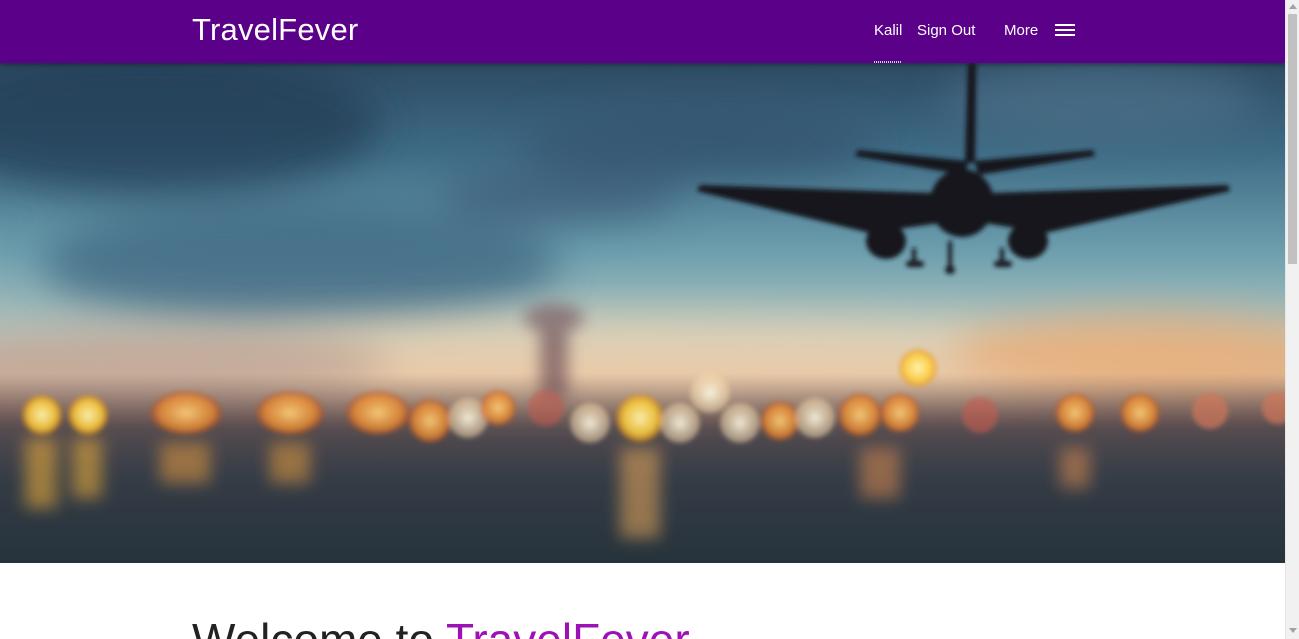  I want to click on sign-out-link: Sign Out, so click(946, 31).